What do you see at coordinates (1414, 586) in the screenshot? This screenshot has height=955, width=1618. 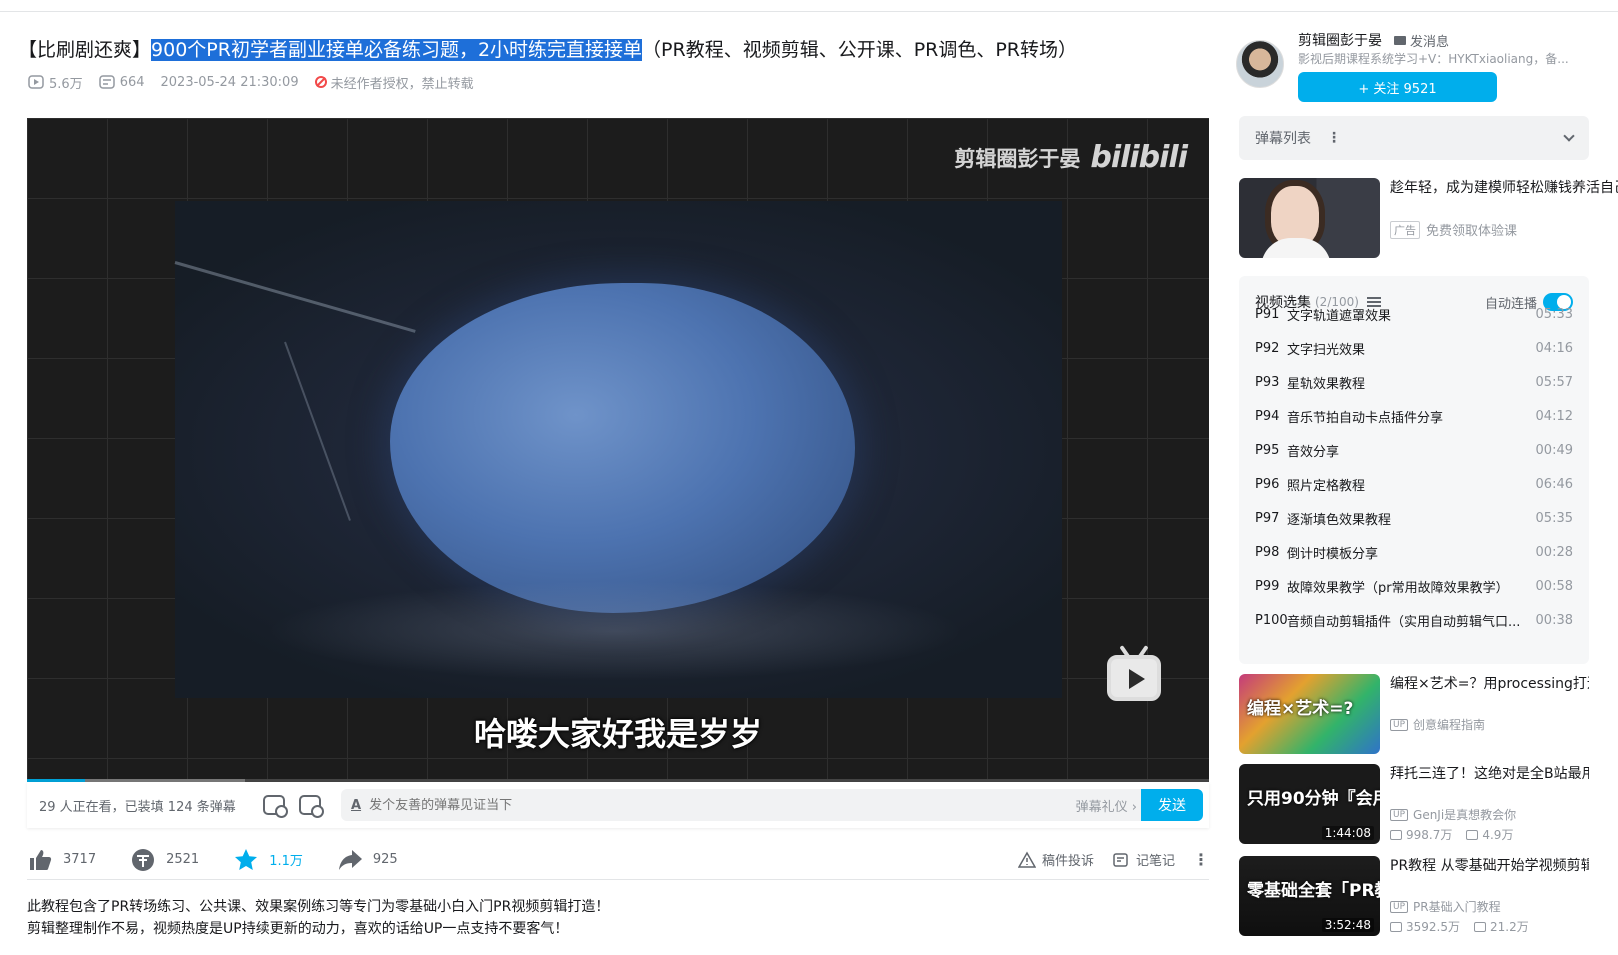 I see `playlist-item: P99 故障效果教学（pr常用故障效果教学） 00:58` at bounding box center [1414, 586].